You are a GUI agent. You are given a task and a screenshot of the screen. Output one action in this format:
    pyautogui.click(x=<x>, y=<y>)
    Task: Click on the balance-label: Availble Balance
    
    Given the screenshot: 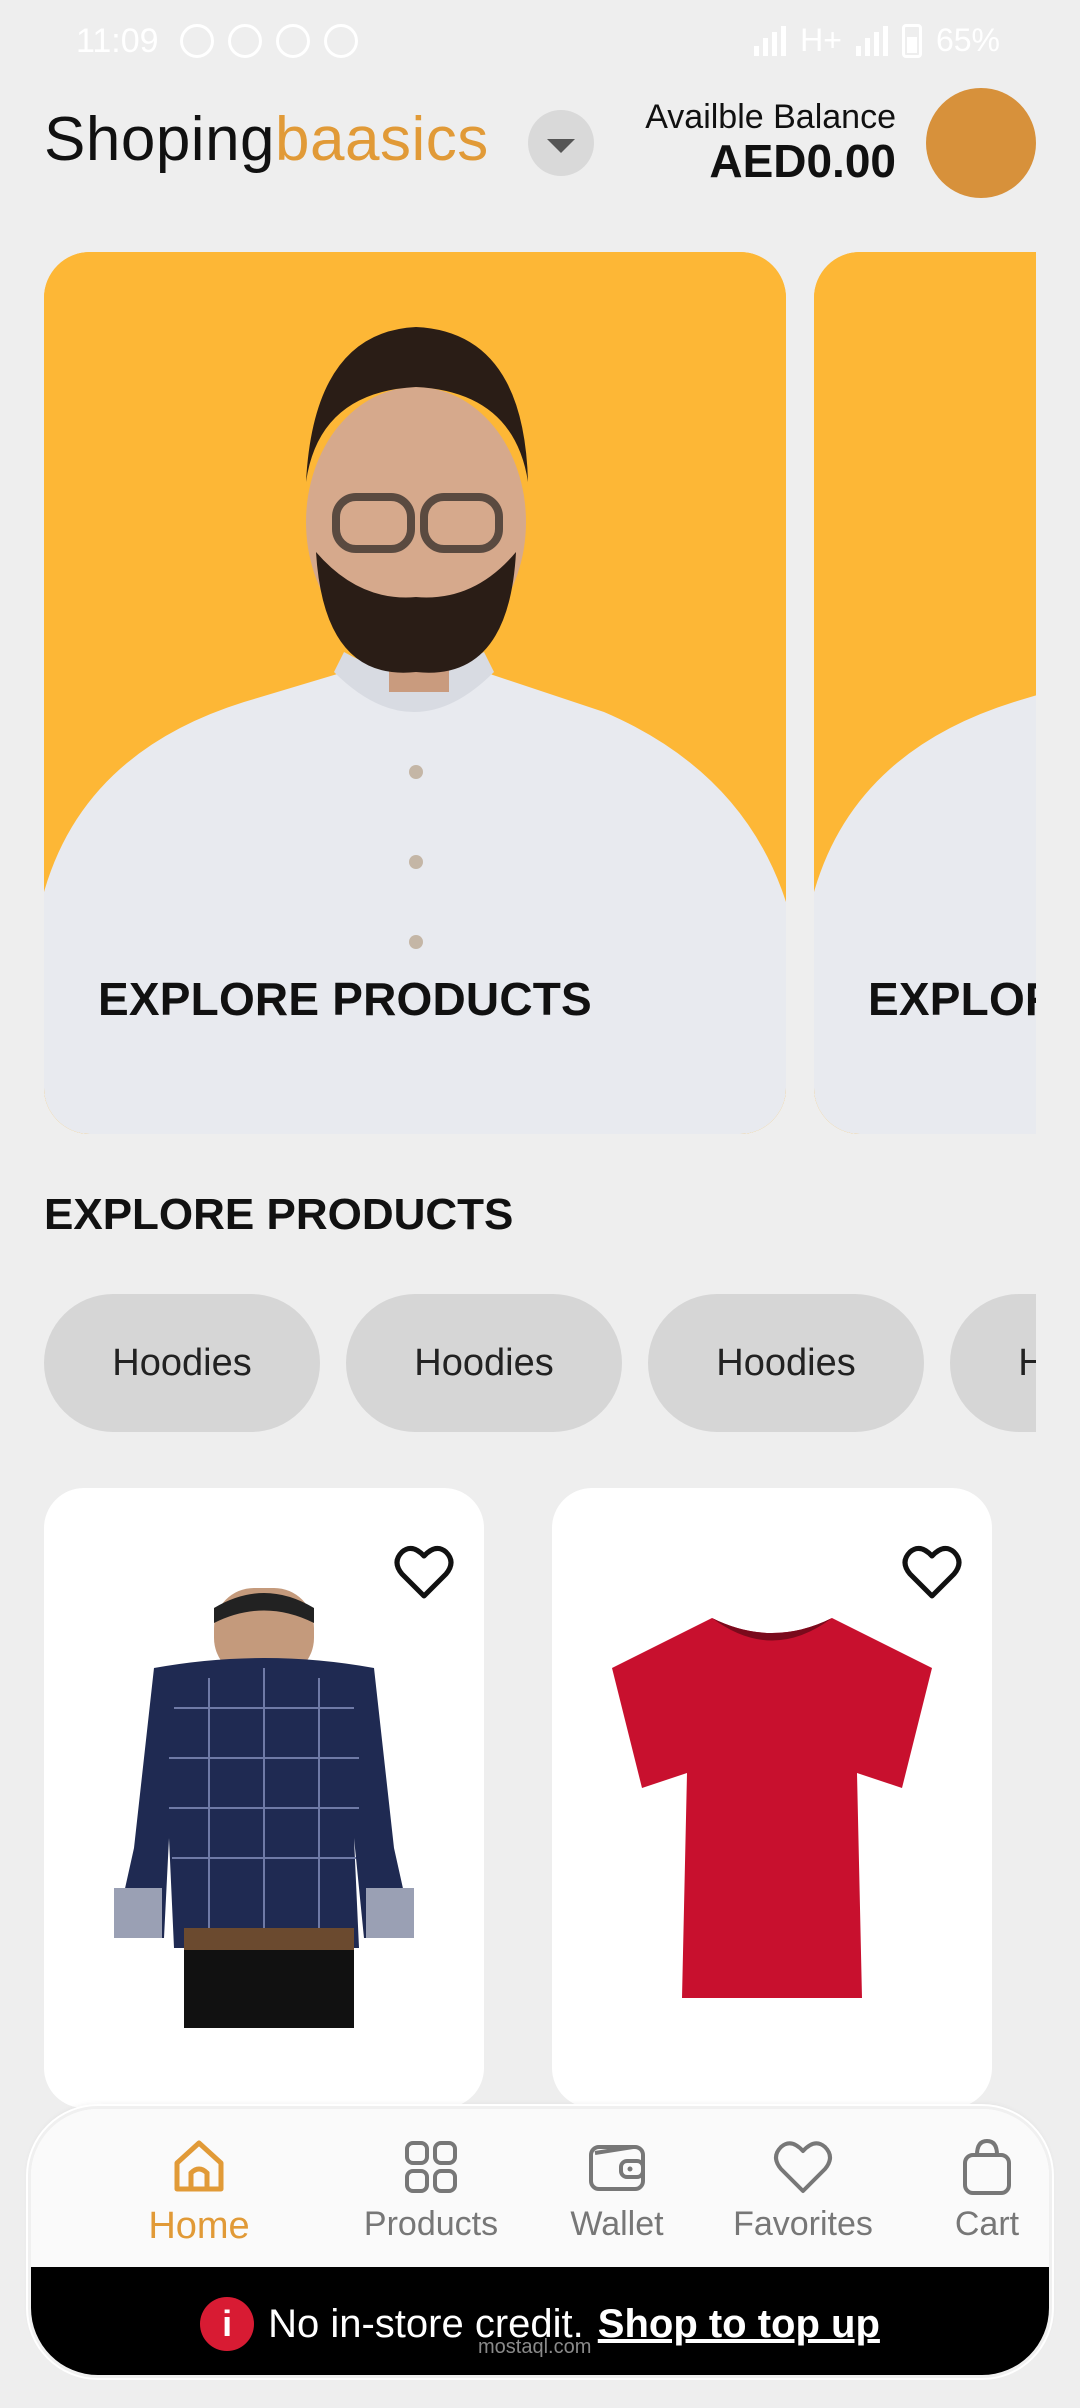 What is the action you would take?
    pyautogui.click(x=770, y=117)
    